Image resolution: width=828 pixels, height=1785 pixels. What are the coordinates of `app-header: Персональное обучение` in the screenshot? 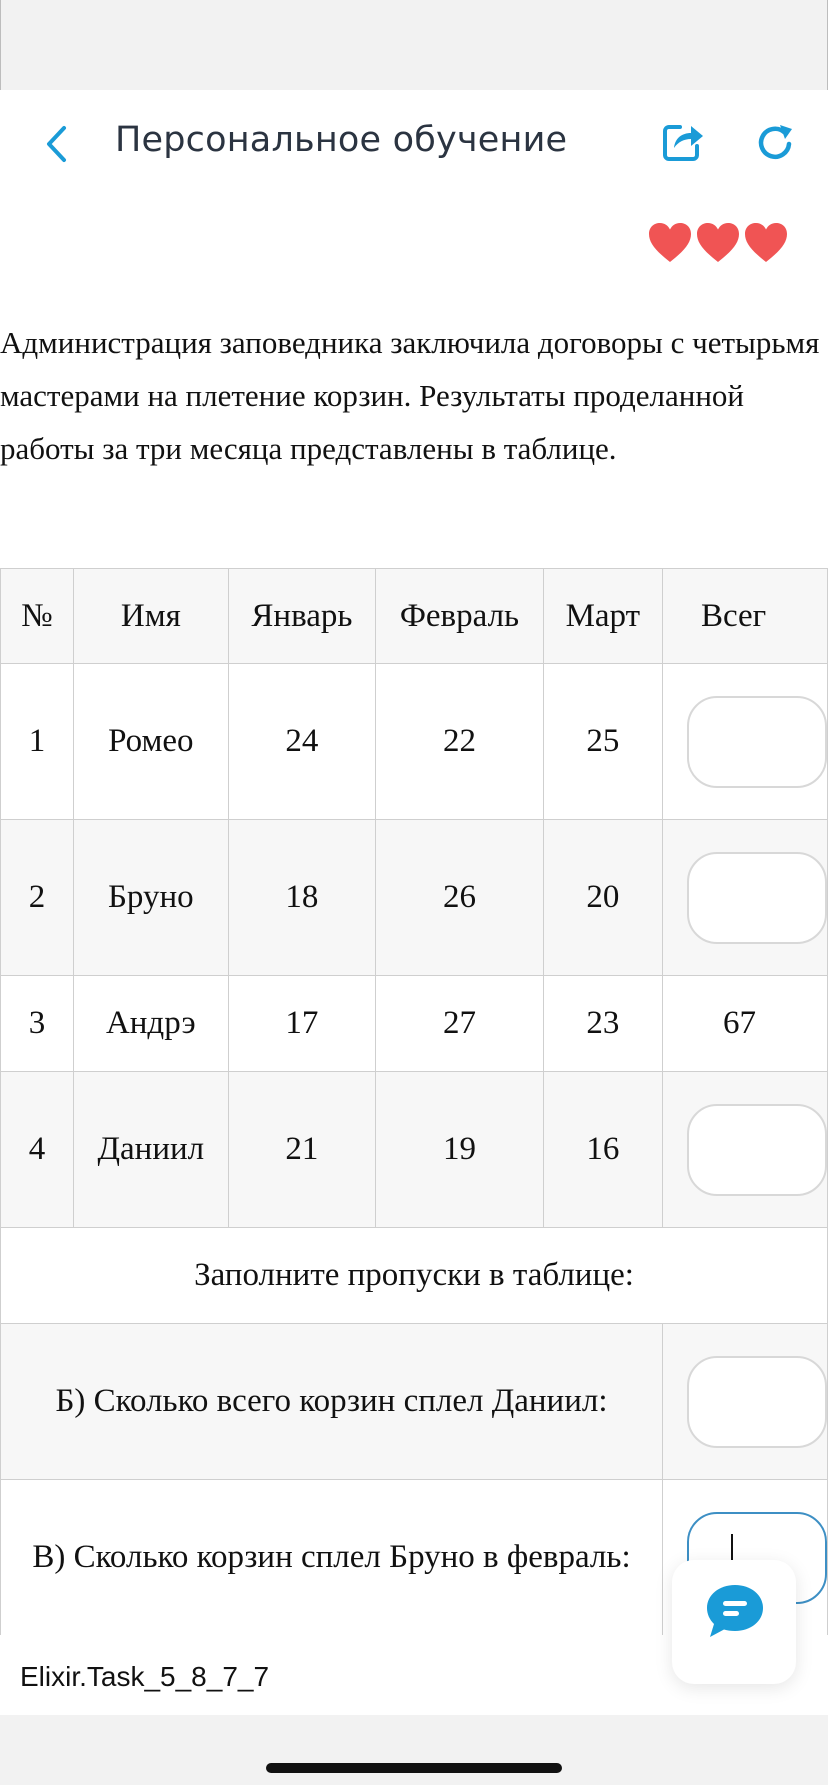 It's located at (414, 145).